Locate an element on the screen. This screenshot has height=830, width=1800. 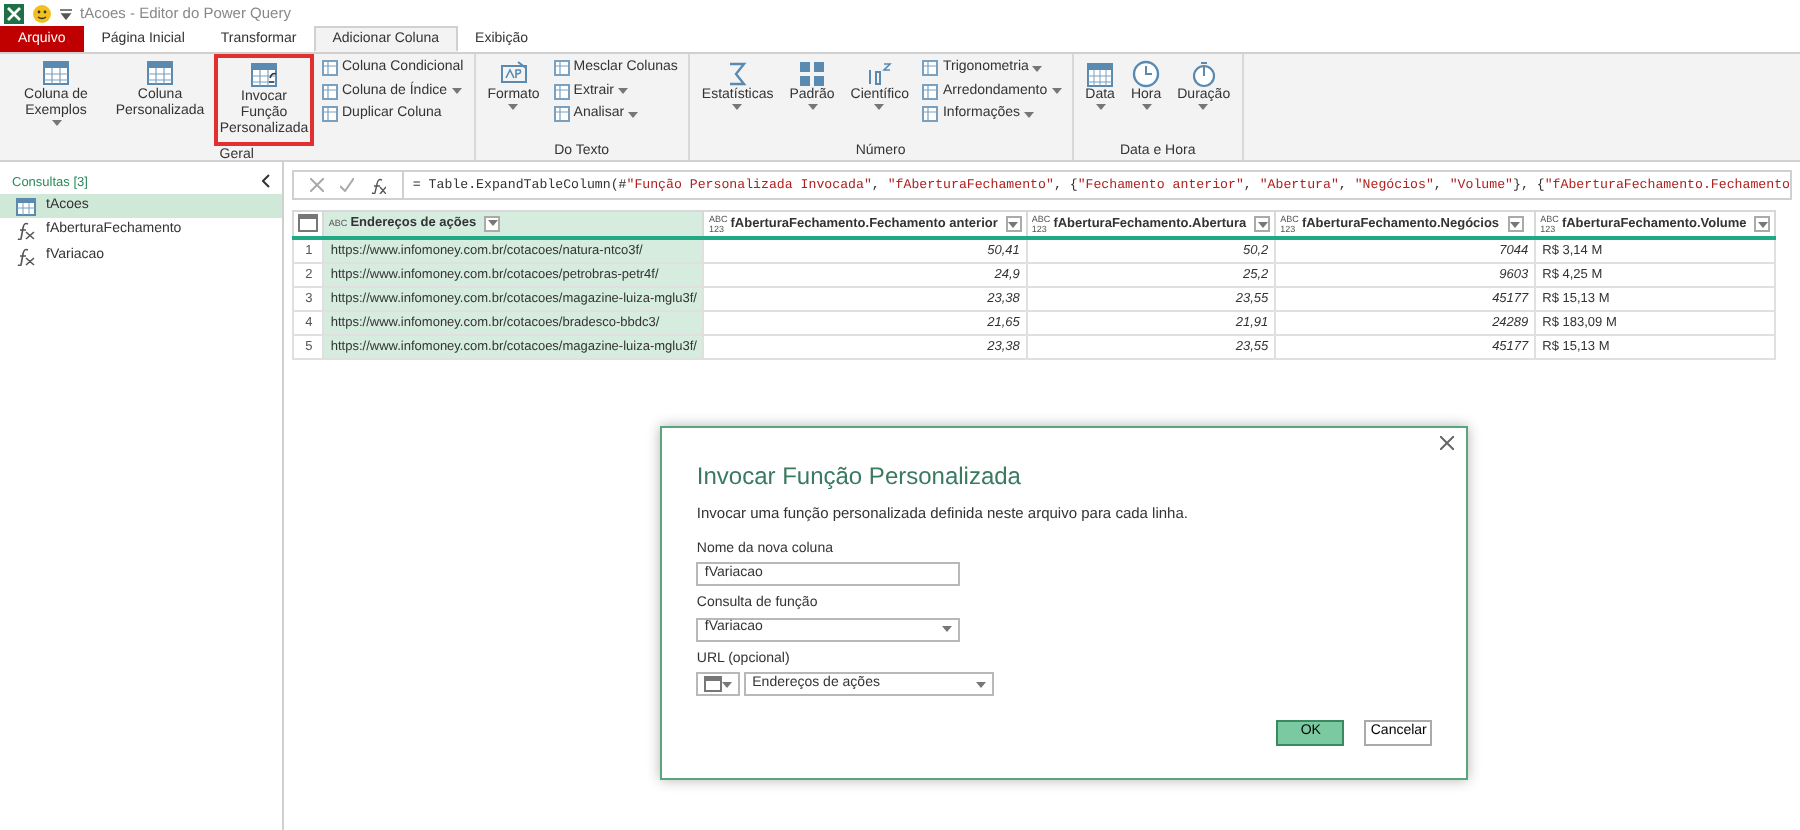
dialog-title: Invocar Função Personalizada is located at coordinates (859, 476).